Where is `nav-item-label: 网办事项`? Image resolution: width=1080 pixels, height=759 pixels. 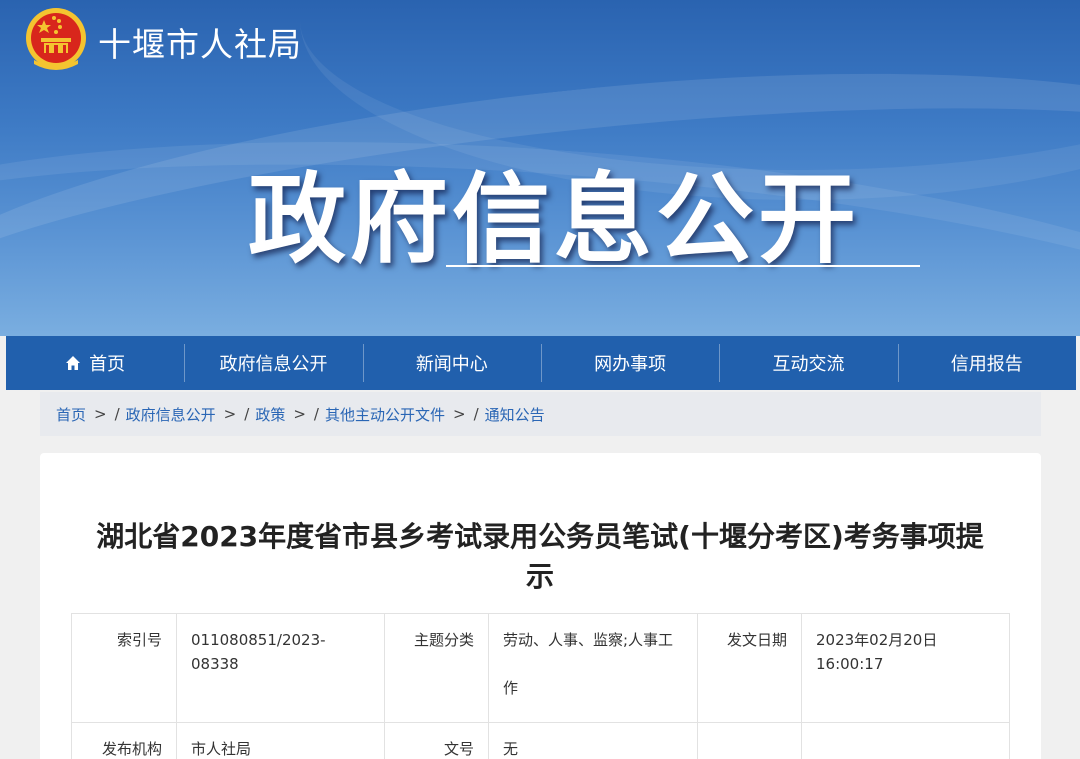 nav-item-label: 网办事项 is located at coordinates (630, 364).